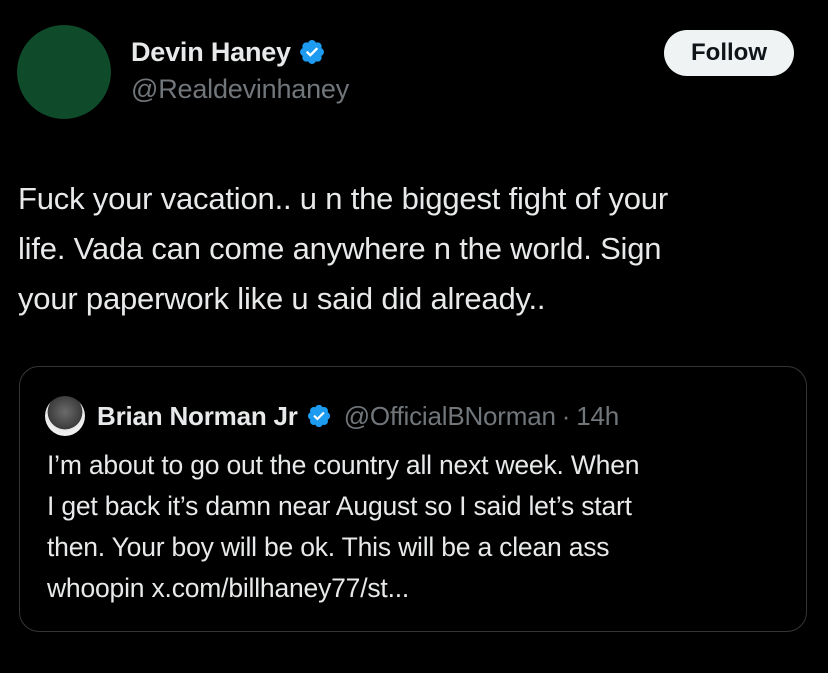  I want to click on quoted-author-display-name: Brian Norman Jr, so click(197, 416).